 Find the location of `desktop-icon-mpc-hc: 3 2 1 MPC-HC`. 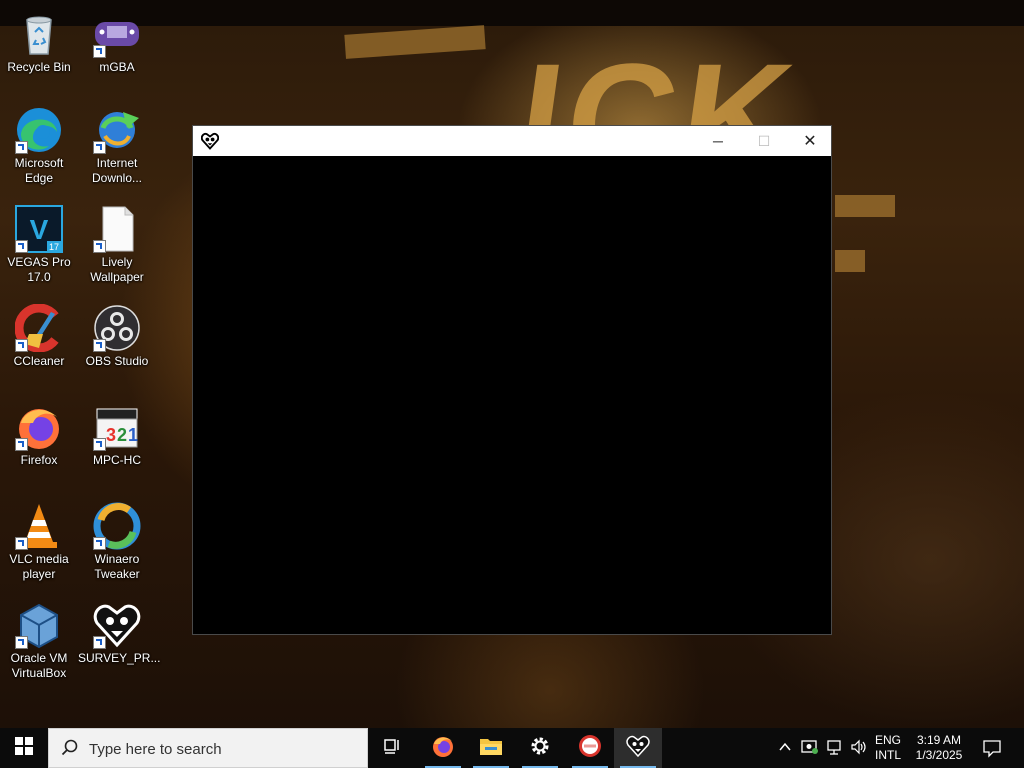

desktop-icon-mpc-hc: 3 2 1 MPC-HC is located at coordinates (117, 443).